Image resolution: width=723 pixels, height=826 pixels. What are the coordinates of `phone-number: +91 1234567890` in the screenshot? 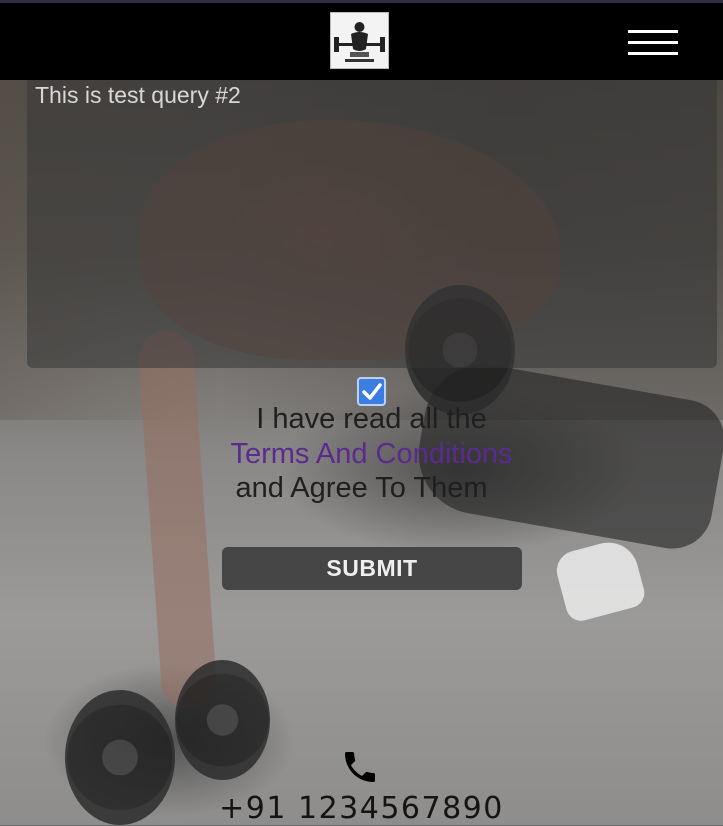 It's located at (361, 808).